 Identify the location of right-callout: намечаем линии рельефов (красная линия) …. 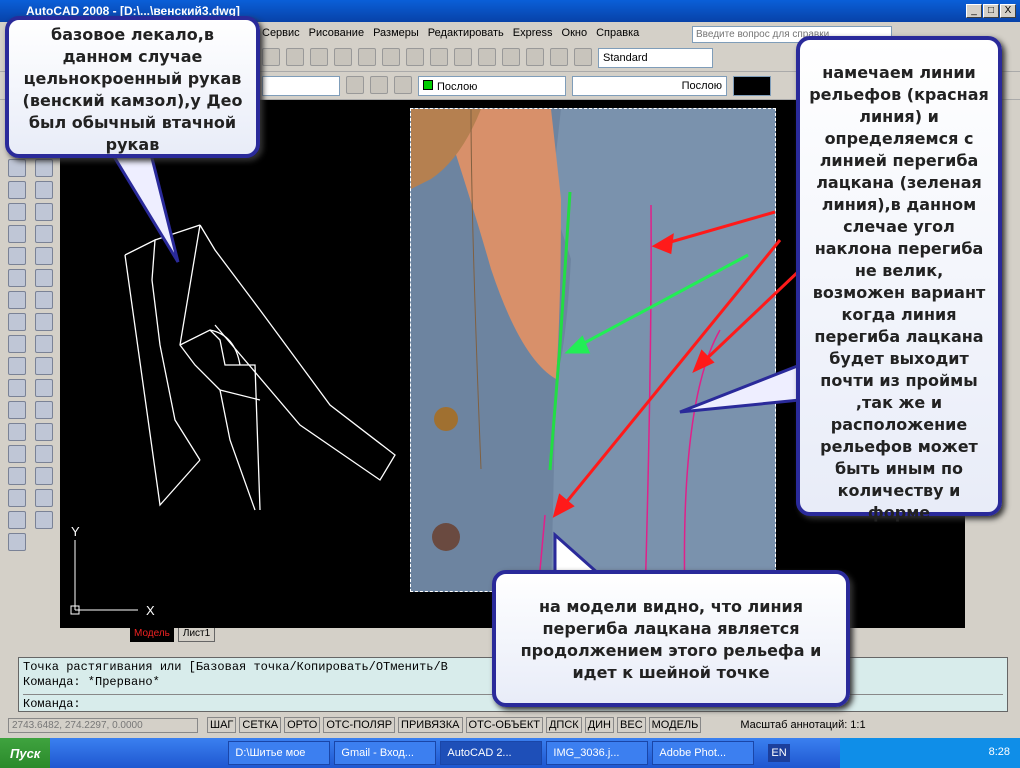
(899, 279).